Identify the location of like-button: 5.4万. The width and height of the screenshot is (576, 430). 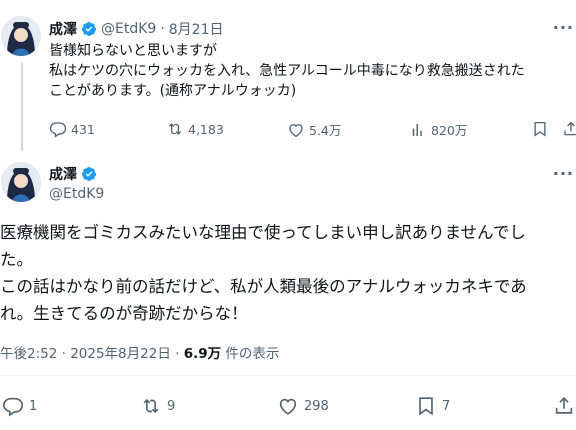
(314, 129).